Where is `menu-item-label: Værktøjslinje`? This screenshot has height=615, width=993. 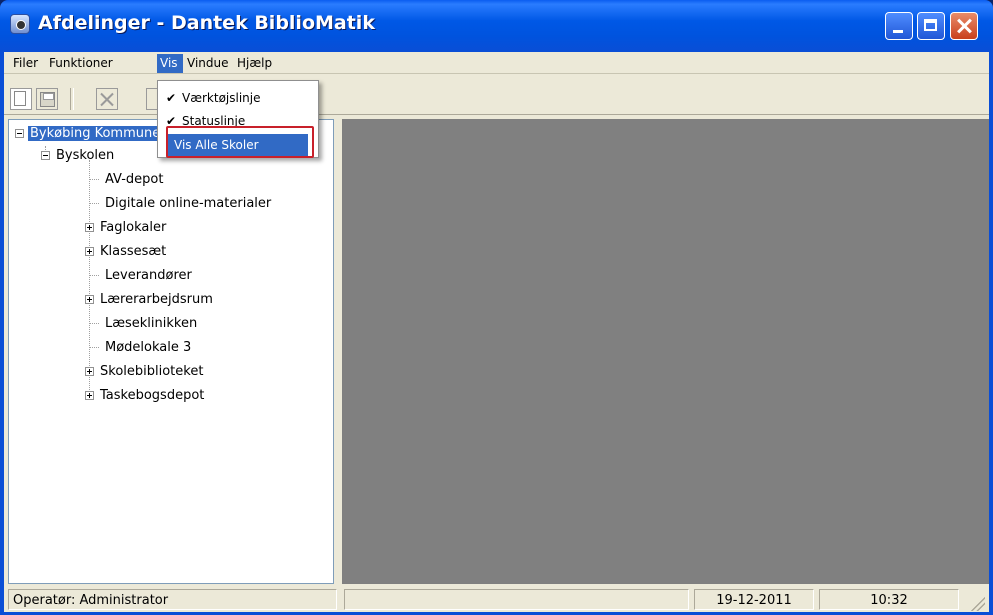
menu-item-label: Værktøjslinje is located at coordinates (221, 98).